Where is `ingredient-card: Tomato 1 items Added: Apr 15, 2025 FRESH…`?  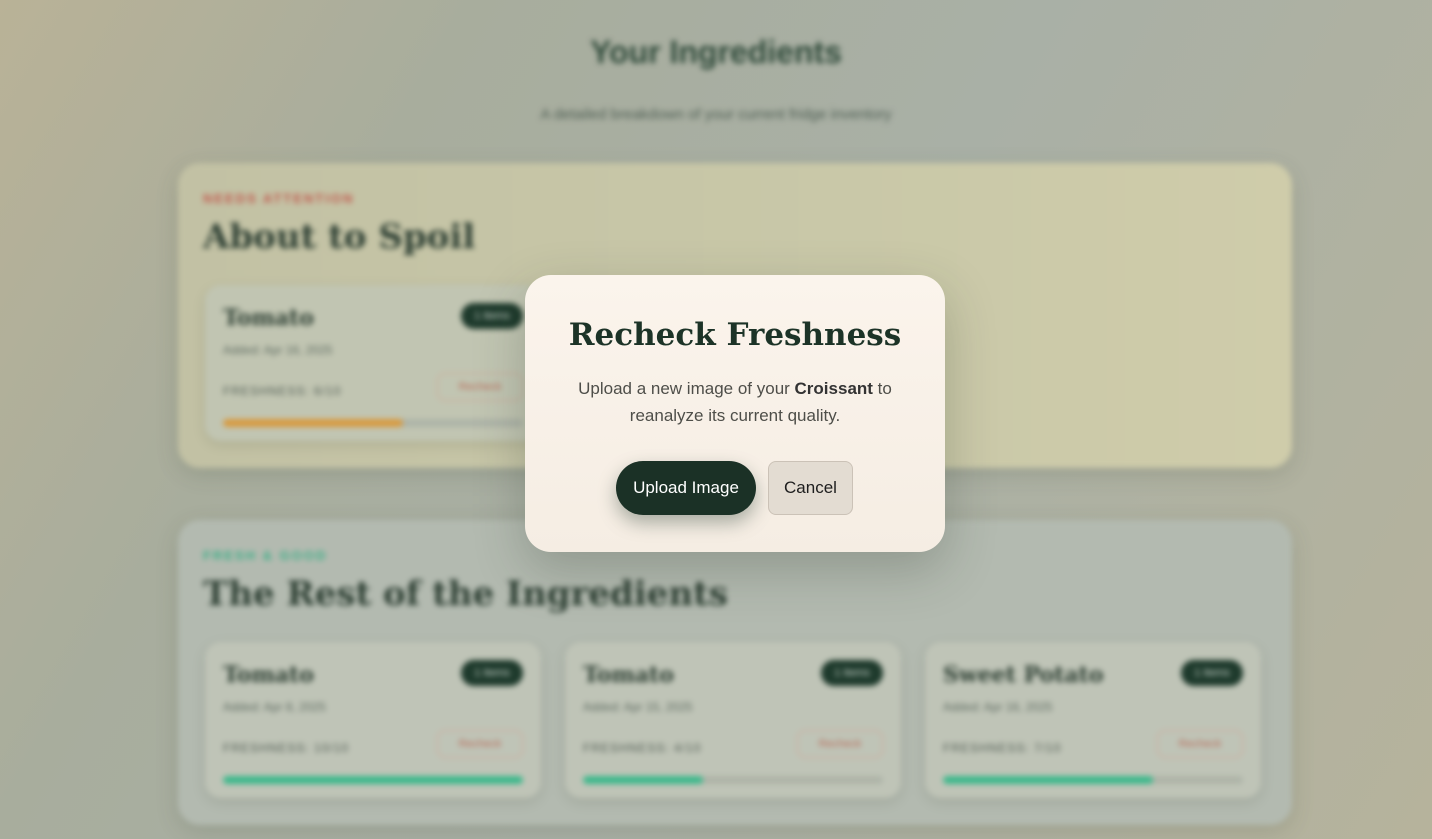
ingredient-card: Tomato 1 items Added: Apr 15, 2025 FRESH… is located at coordinates (733, 720).